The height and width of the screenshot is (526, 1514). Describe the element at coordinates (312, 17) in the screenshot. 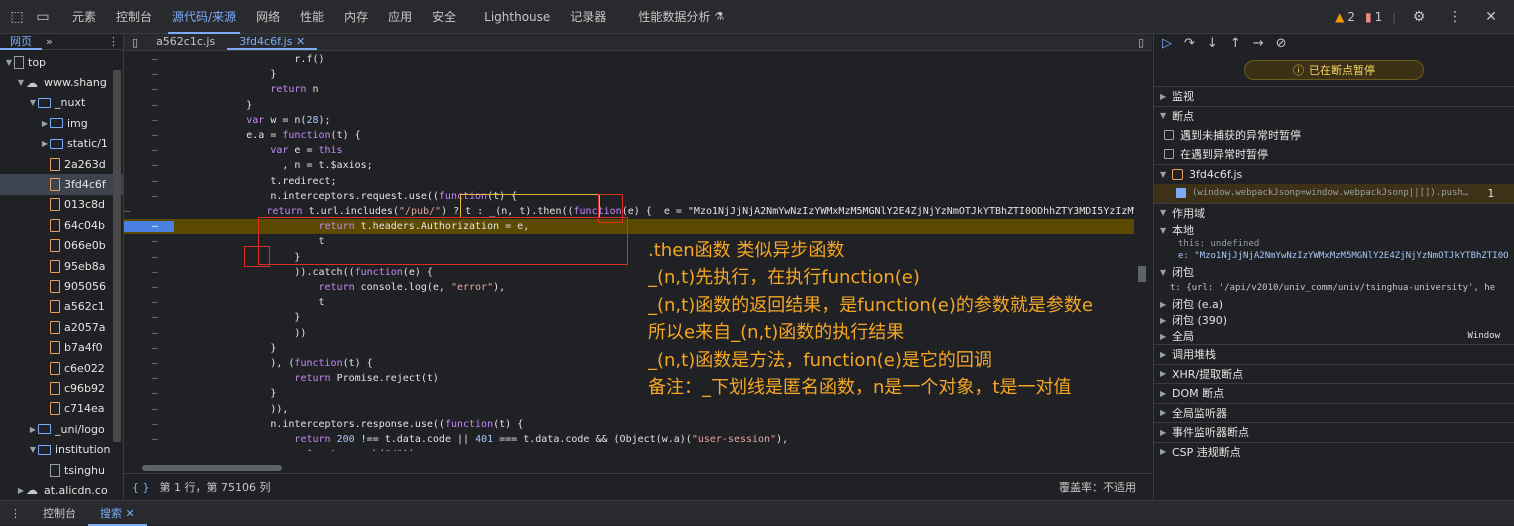

I see `tab-performance: 性能` at that location.